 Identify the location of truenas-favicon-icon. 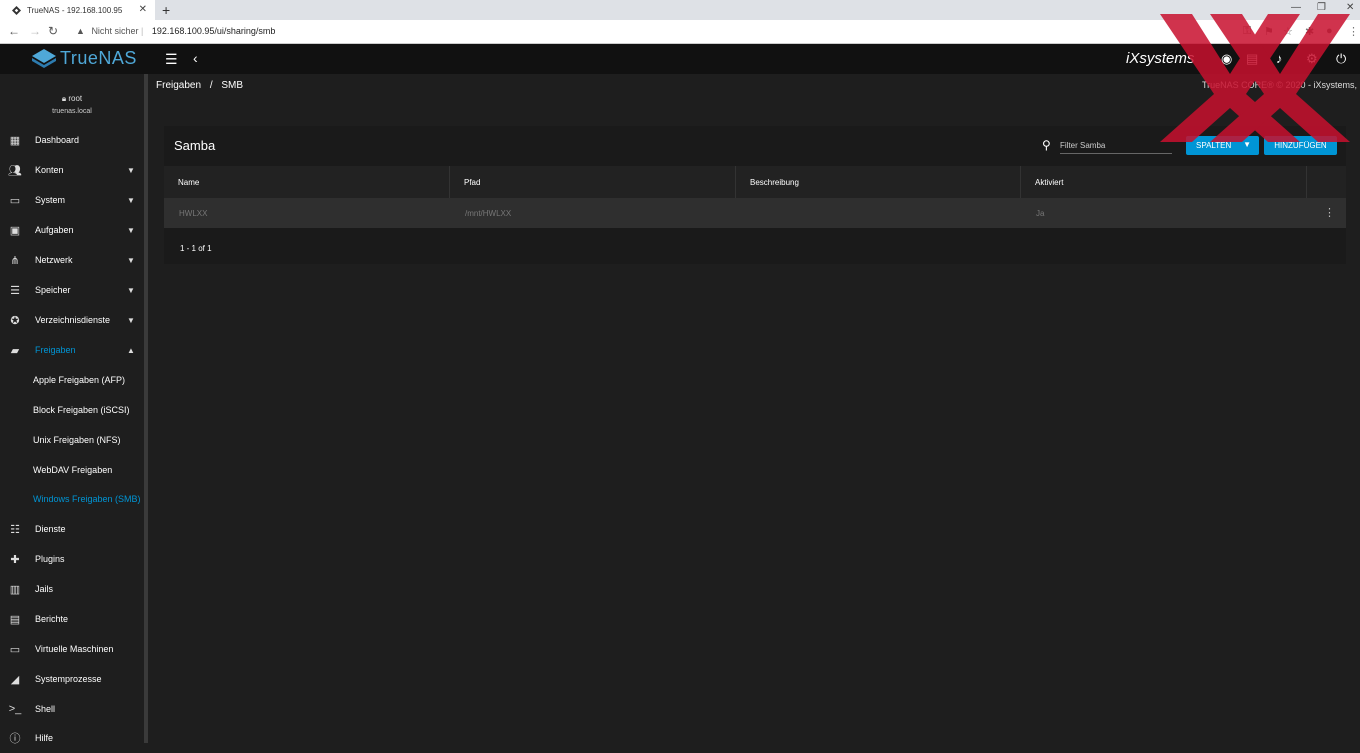
(16, 10).